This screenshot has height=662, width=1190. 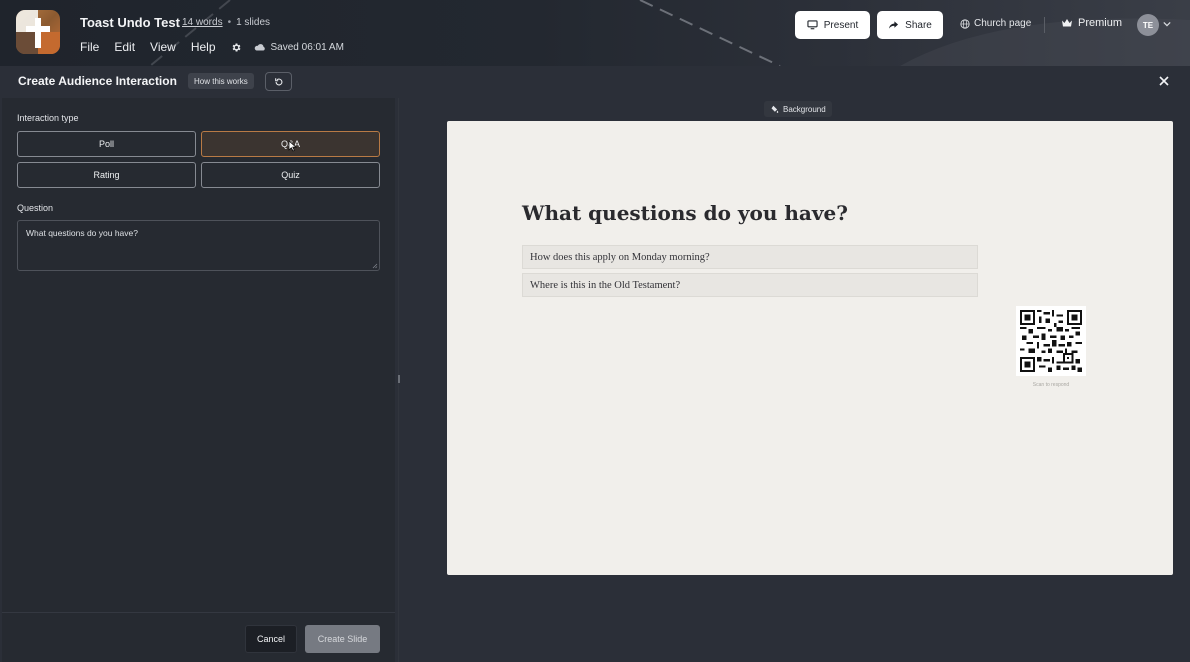 I want to click on create-slide-button: Create Slide, so click(x=342, y=639).